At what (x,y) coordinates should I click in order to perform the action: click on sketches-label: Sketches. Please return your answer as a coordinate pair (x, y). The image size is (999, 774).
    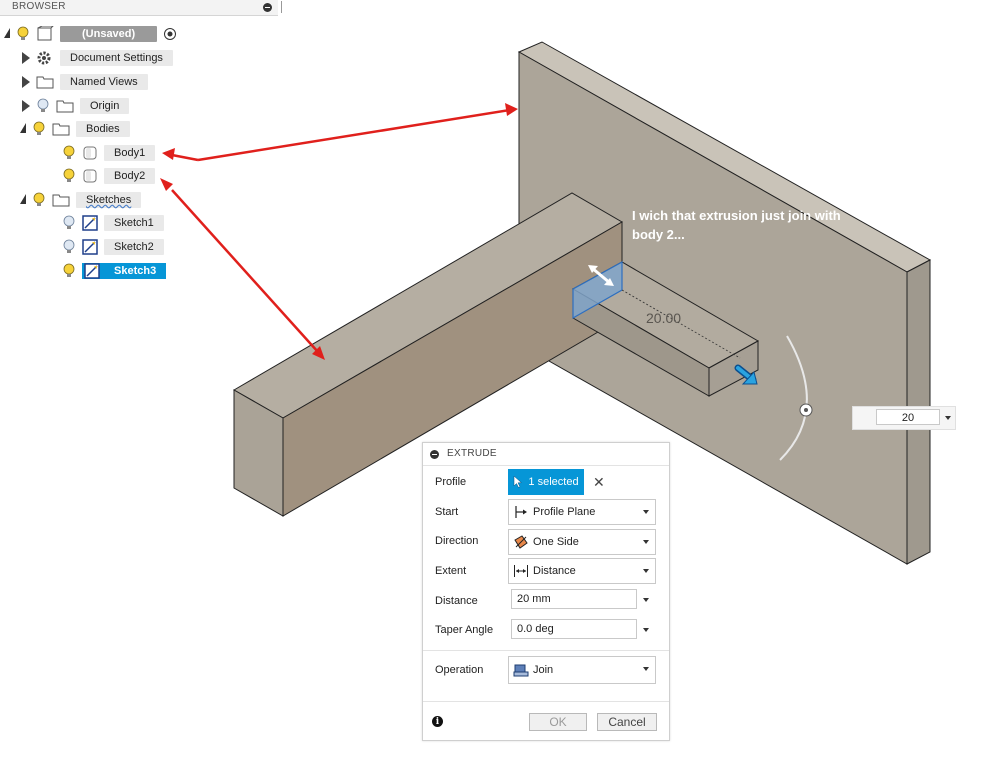
    Looking at the image, I should click on (109, 200).